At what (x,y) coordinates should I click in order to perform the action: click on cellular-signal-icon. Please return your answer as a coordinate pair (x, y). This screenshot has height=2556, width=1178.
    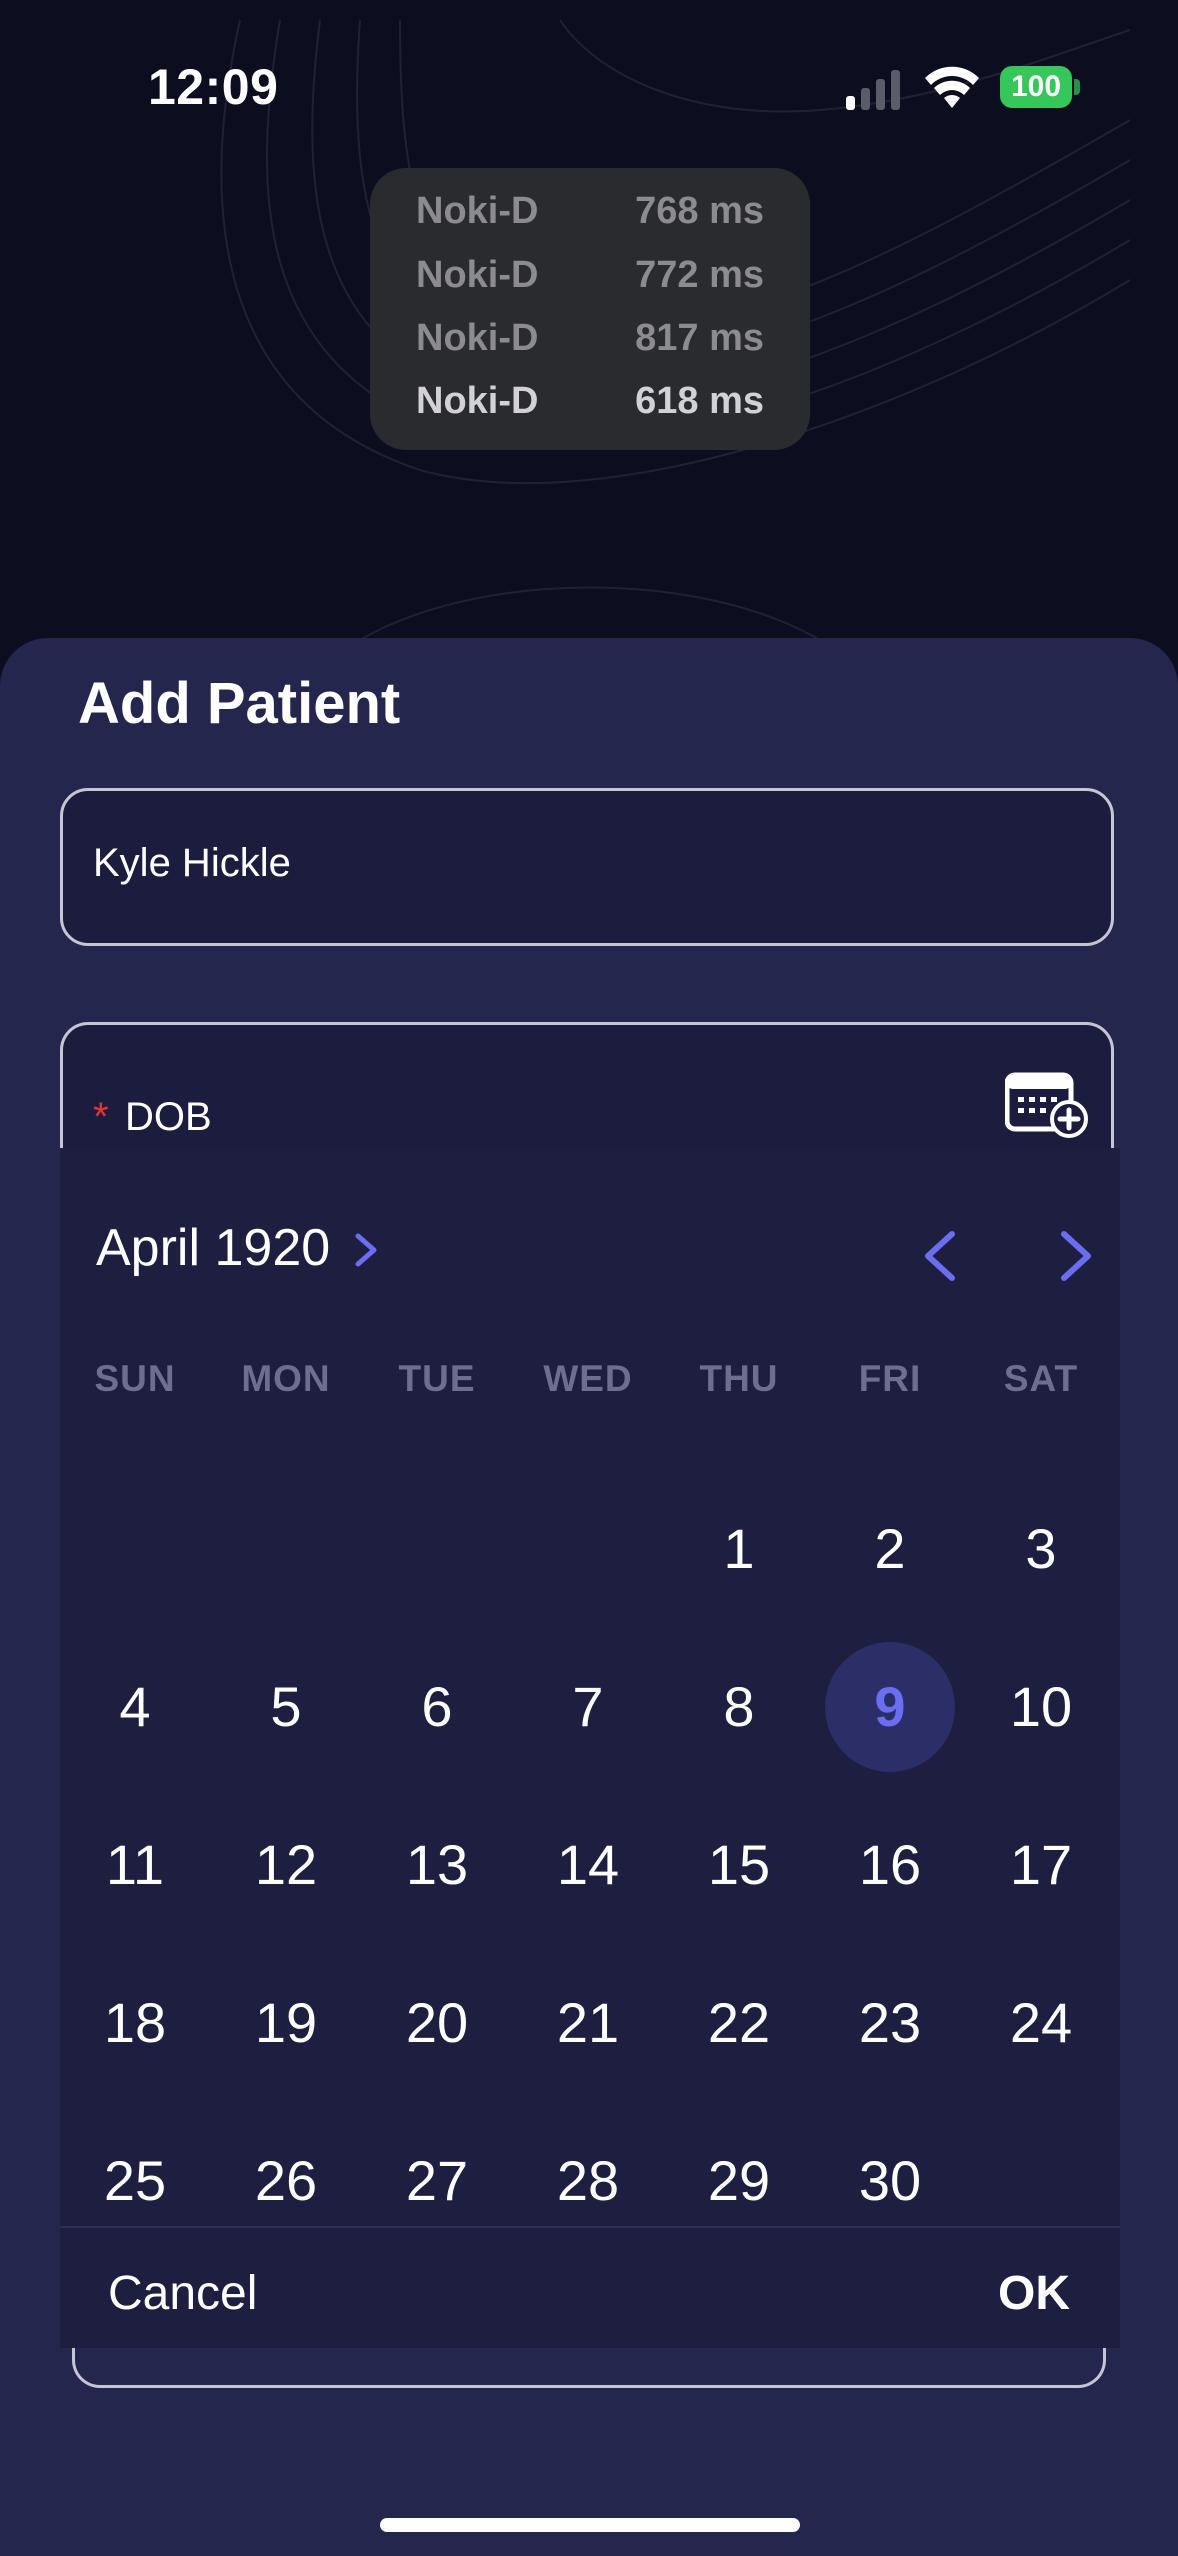
    Looking at the image, I should click on (873, 90).